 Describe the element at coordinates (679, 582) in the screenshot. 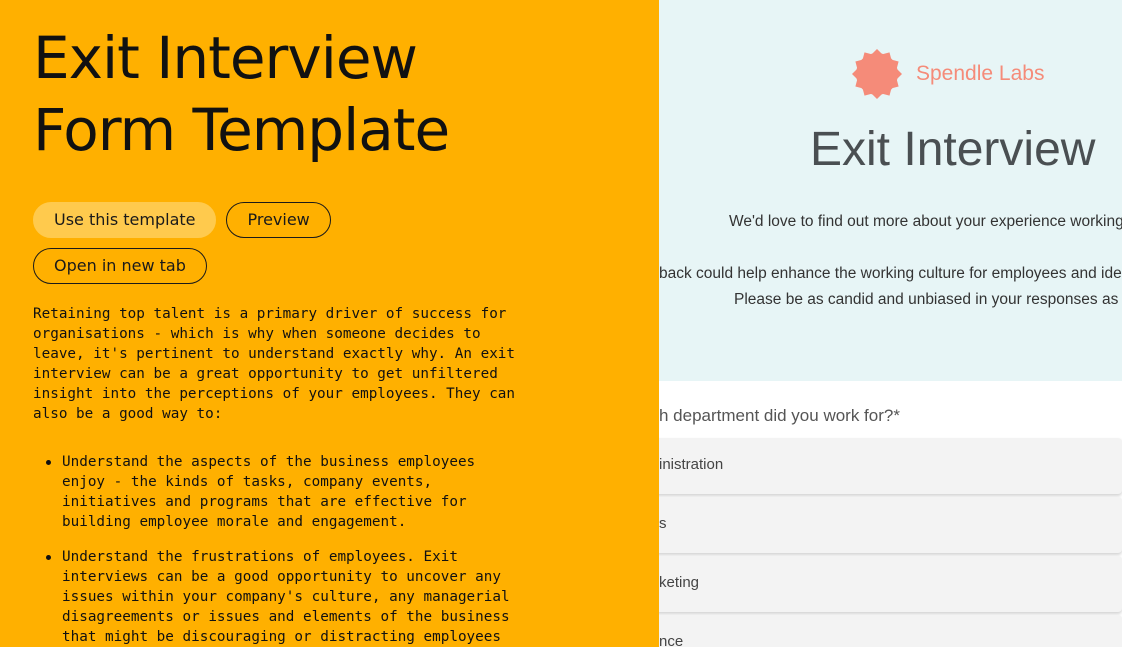

I see `department-option-label: keting` at that location.